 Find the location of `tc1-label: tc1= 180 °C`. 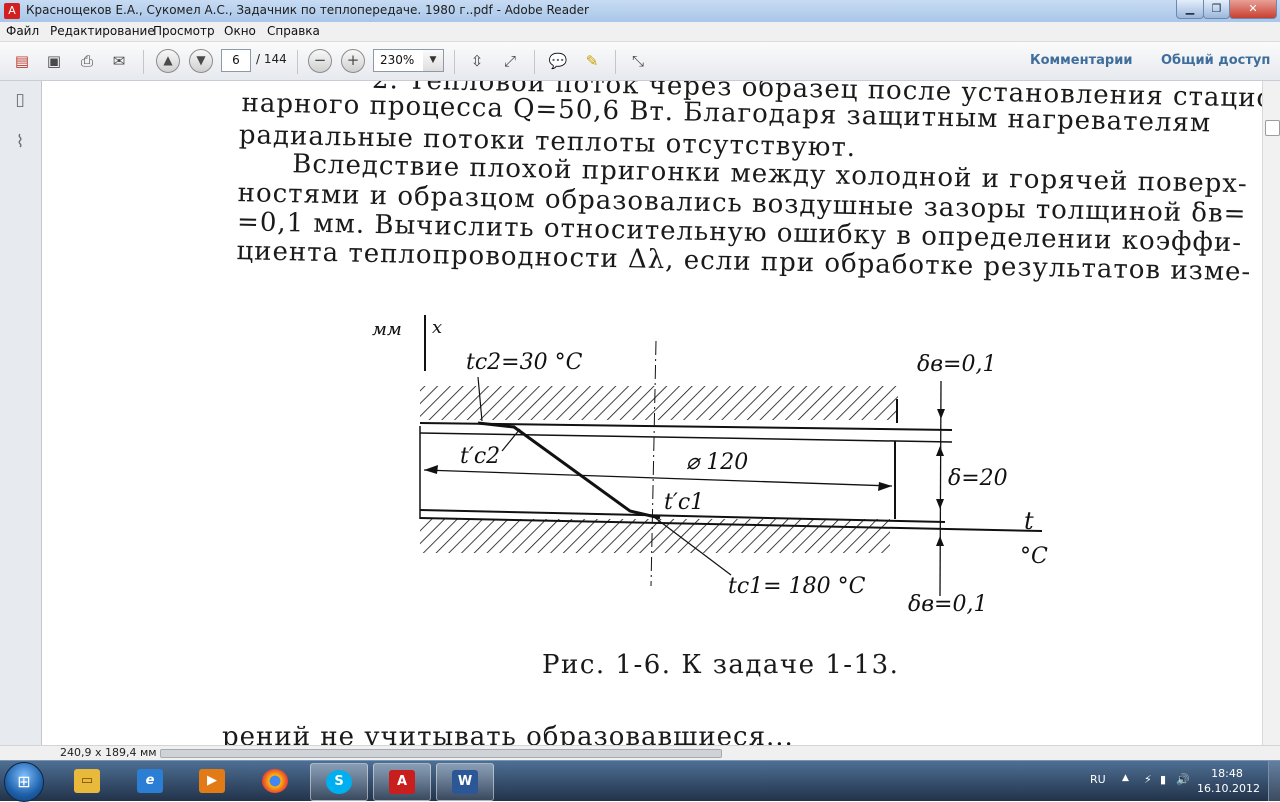

tc1-label: tc1= 180 °C is located at coordinates (797, 586).